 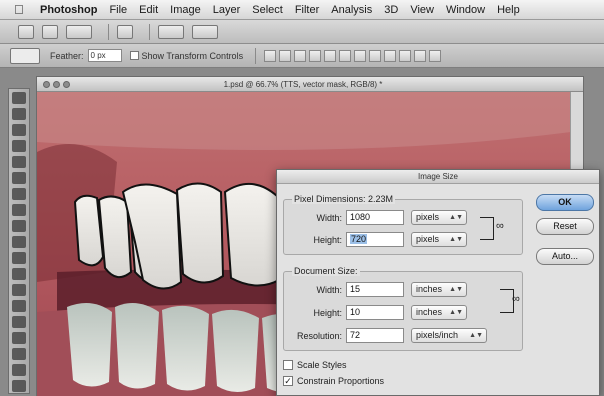 What do you see at coordinates (508, 10) in the screenshot?
I see `menu-help: Help` at bounding box center [508, 10].